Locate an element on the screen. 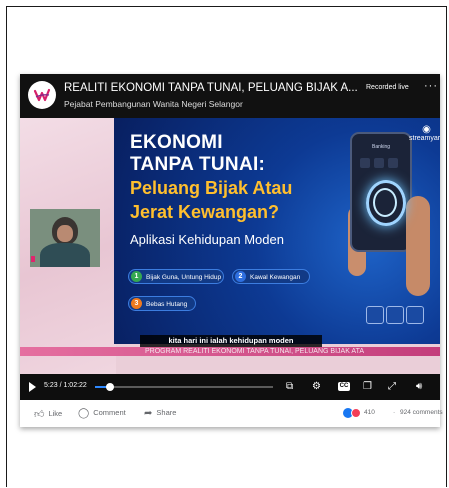  reaction-count: 410 is located at coordinates (369, 412).